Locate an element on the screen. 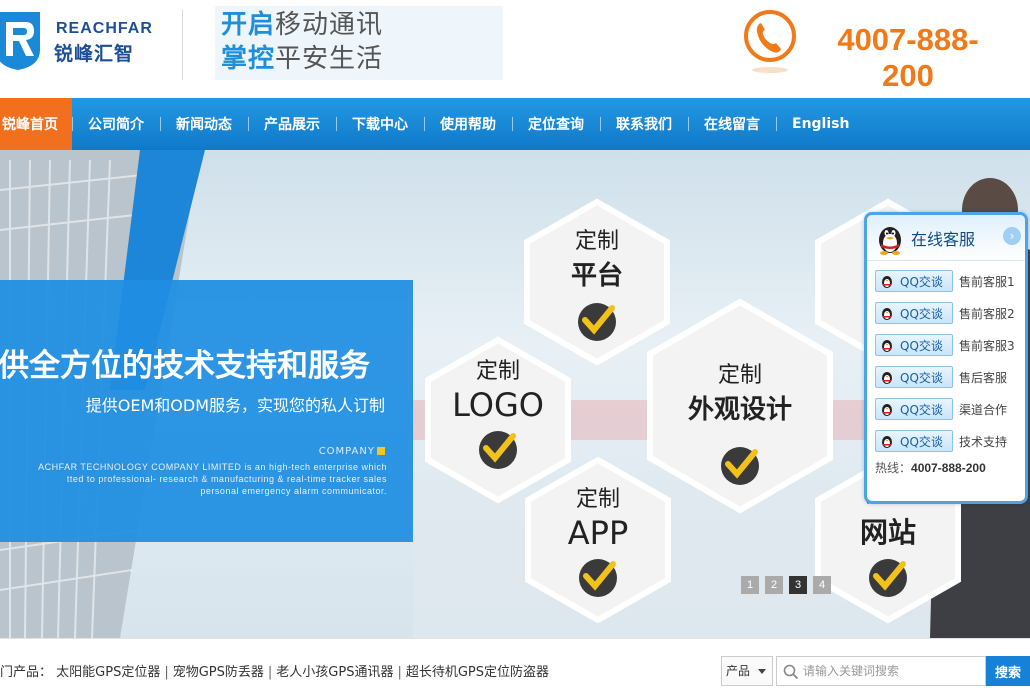 Image resolution: width=1030 pixels, height=700 pixels. company-label: COMPANY is located at coordinates (352, 451).